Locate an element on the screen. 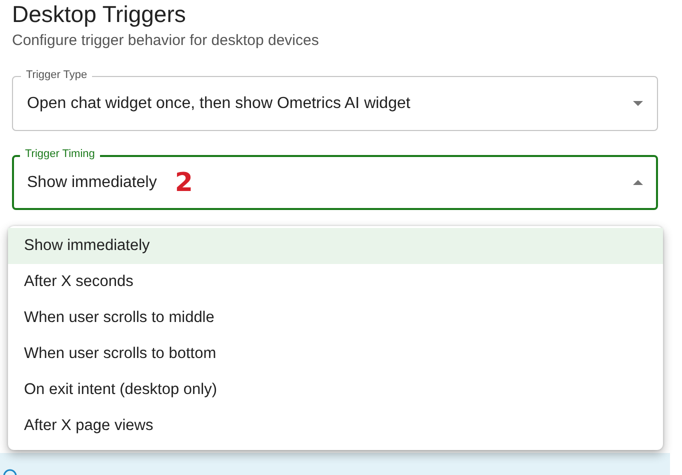  section-subtitle: Configure trigger behavior for desktop devices is located at coordinates (166, 41).